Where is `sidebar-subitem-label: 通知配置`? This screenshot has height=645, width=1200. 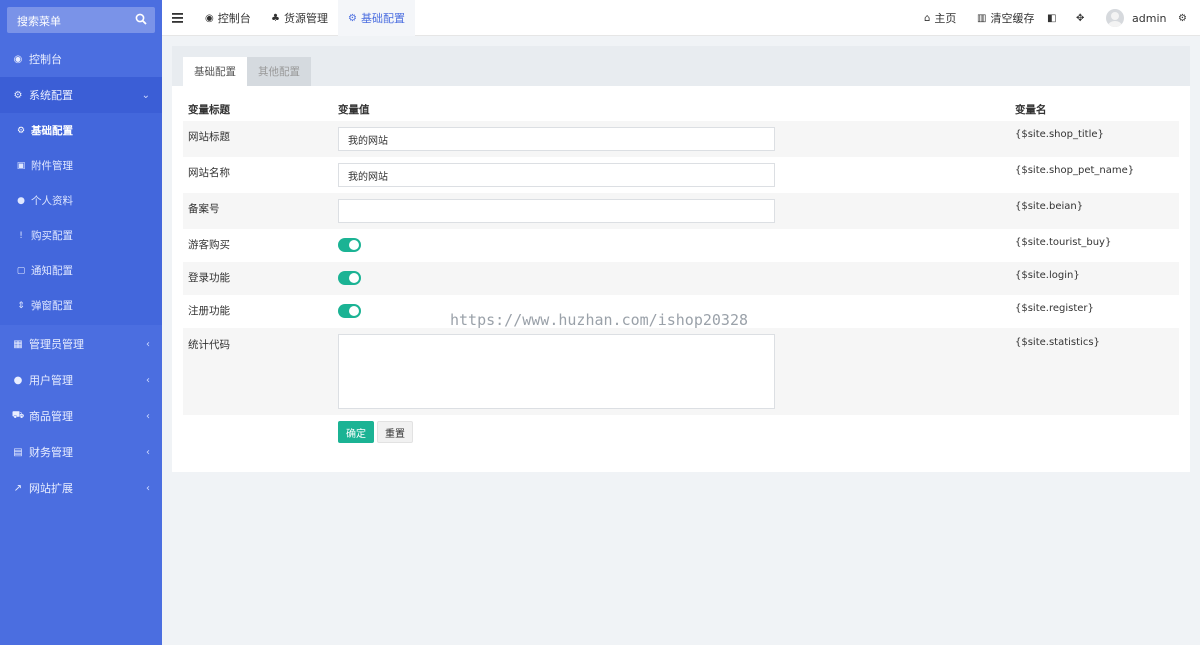
sidebar-subitem-label: 通知配置 is located at coordinates (52, 271).